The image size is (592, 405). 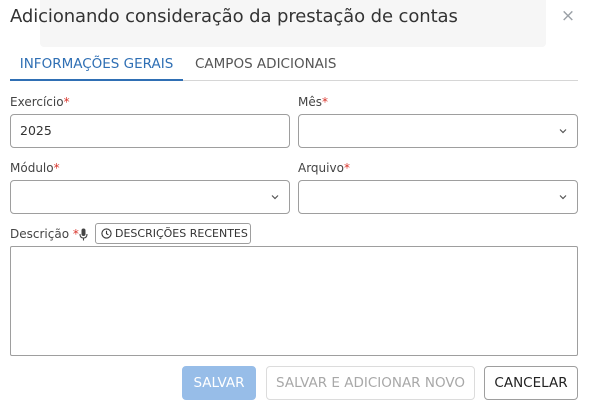 I want to click on tab-bar: INFORMAÇÕES GERAIS CAMPOS ADICIONAIS, so click(x=294, y=65).